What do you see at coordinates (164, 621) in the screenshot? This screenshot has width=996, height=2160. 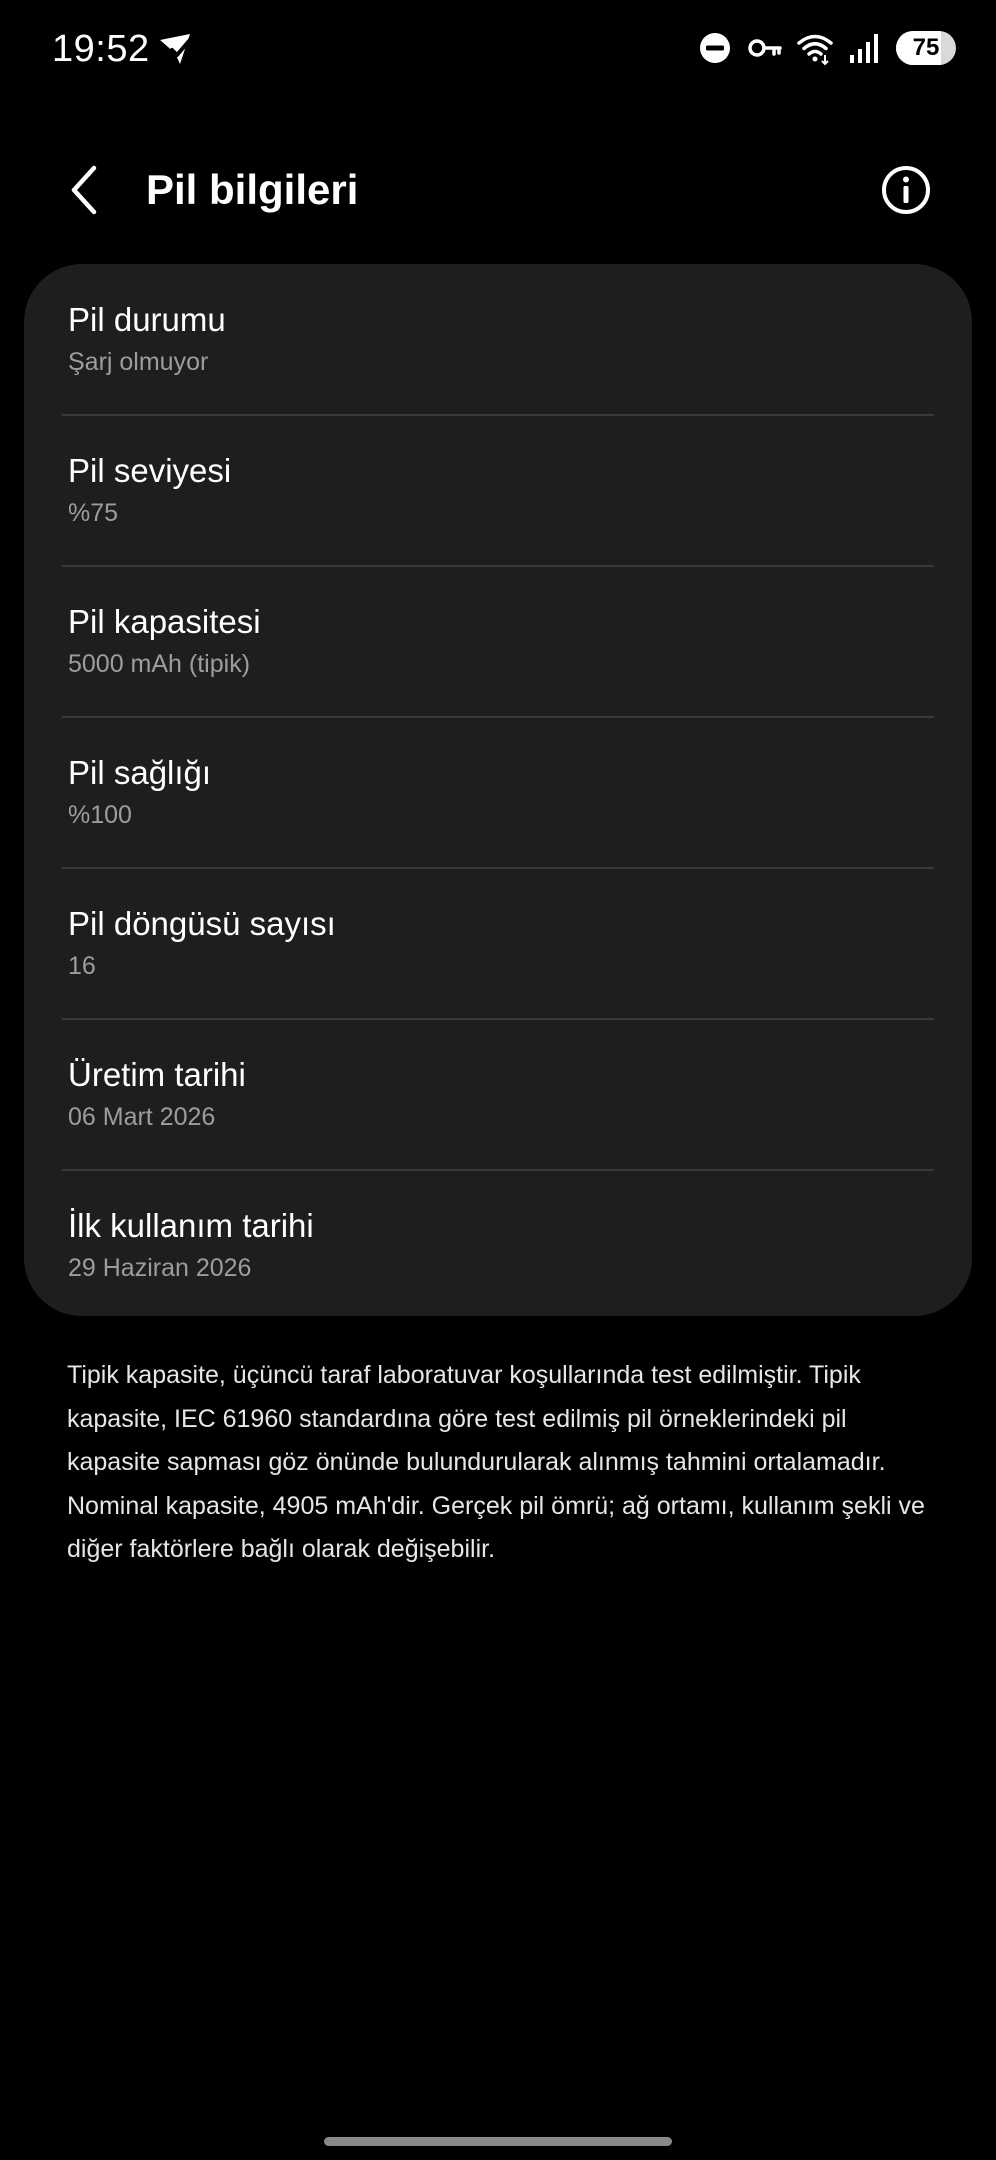 I see `battery-capacity-label: Pil kapasitesi` at bounding box center [164, 621].